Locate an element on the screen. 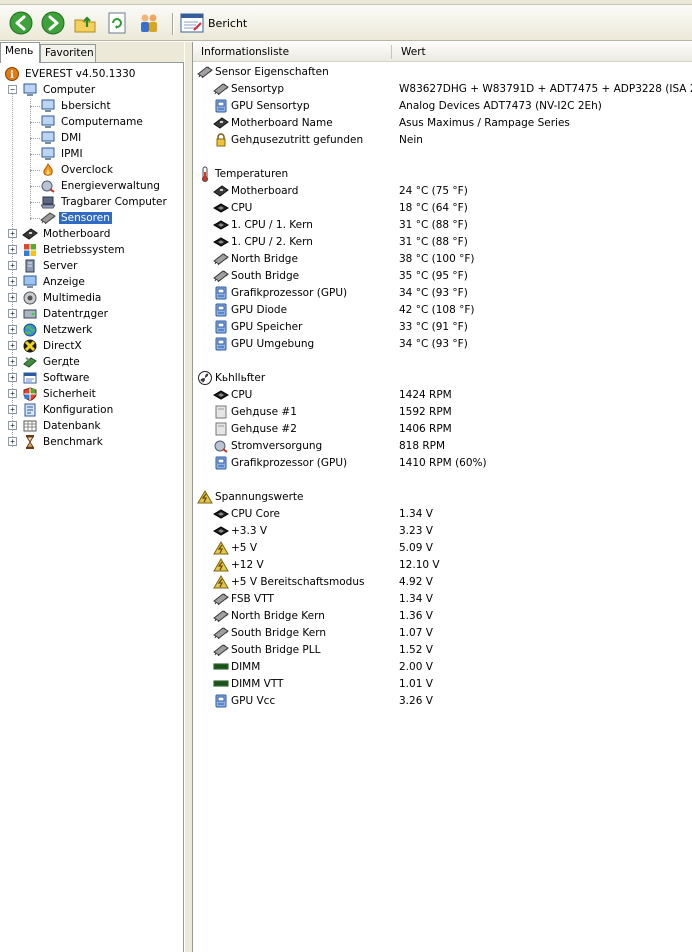 The image size is (692, 952). table-row: FSB VTT is located at coordinates (243, 598).